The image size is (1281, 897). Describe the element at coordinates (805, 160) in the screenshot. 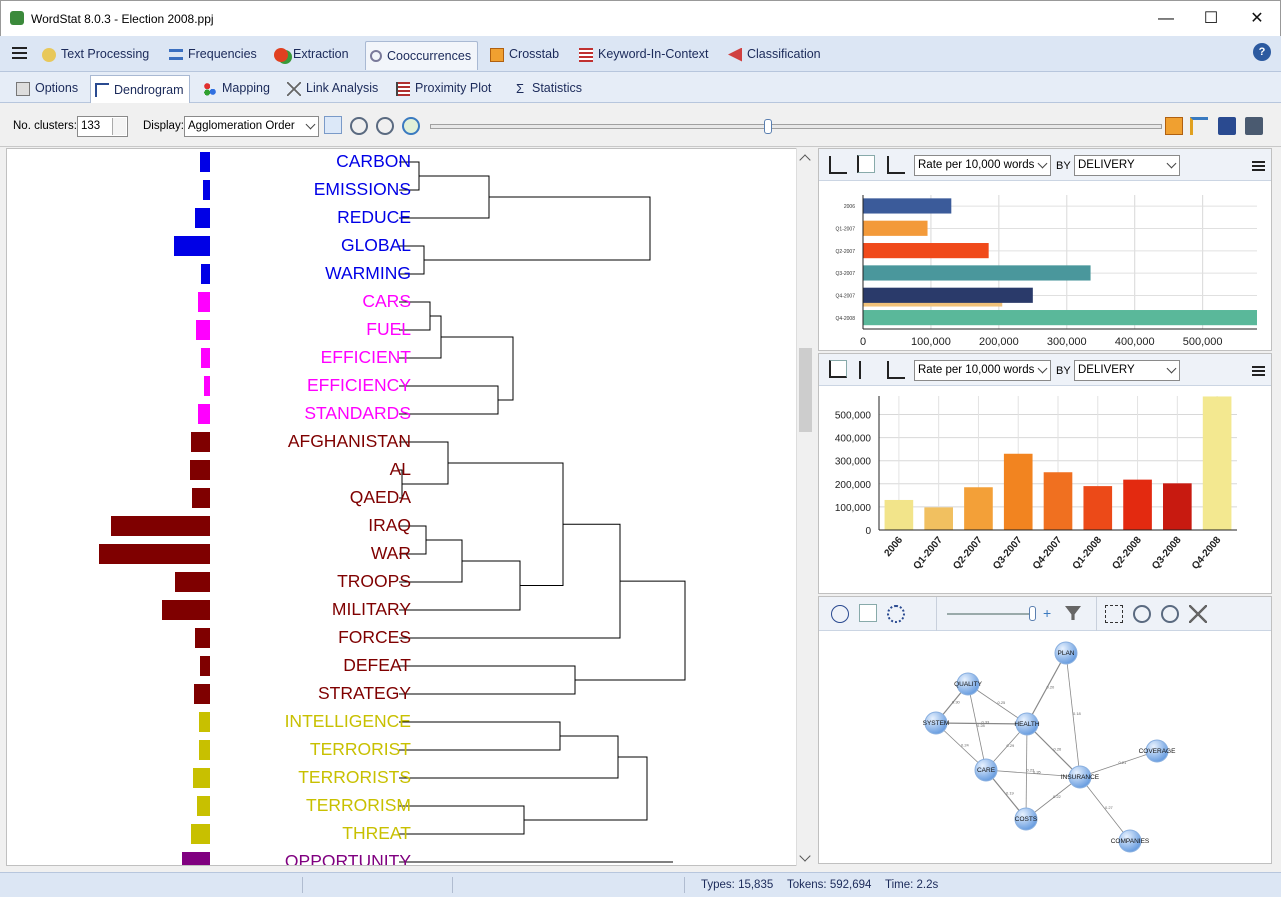

I see `scroll-up-icon` at that location.